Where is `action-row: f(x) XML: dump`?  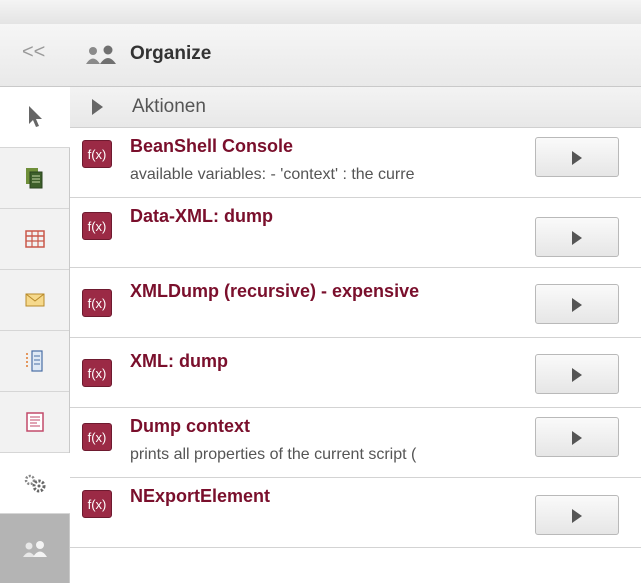
action-row: f(x) XML: dump is located at coordinates (355, 373).